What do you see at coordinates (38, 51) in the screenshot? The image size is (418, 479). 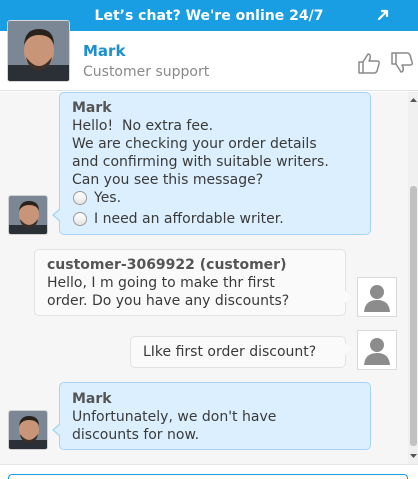 I see `agent-avatar` at bounding box center [38, 51].